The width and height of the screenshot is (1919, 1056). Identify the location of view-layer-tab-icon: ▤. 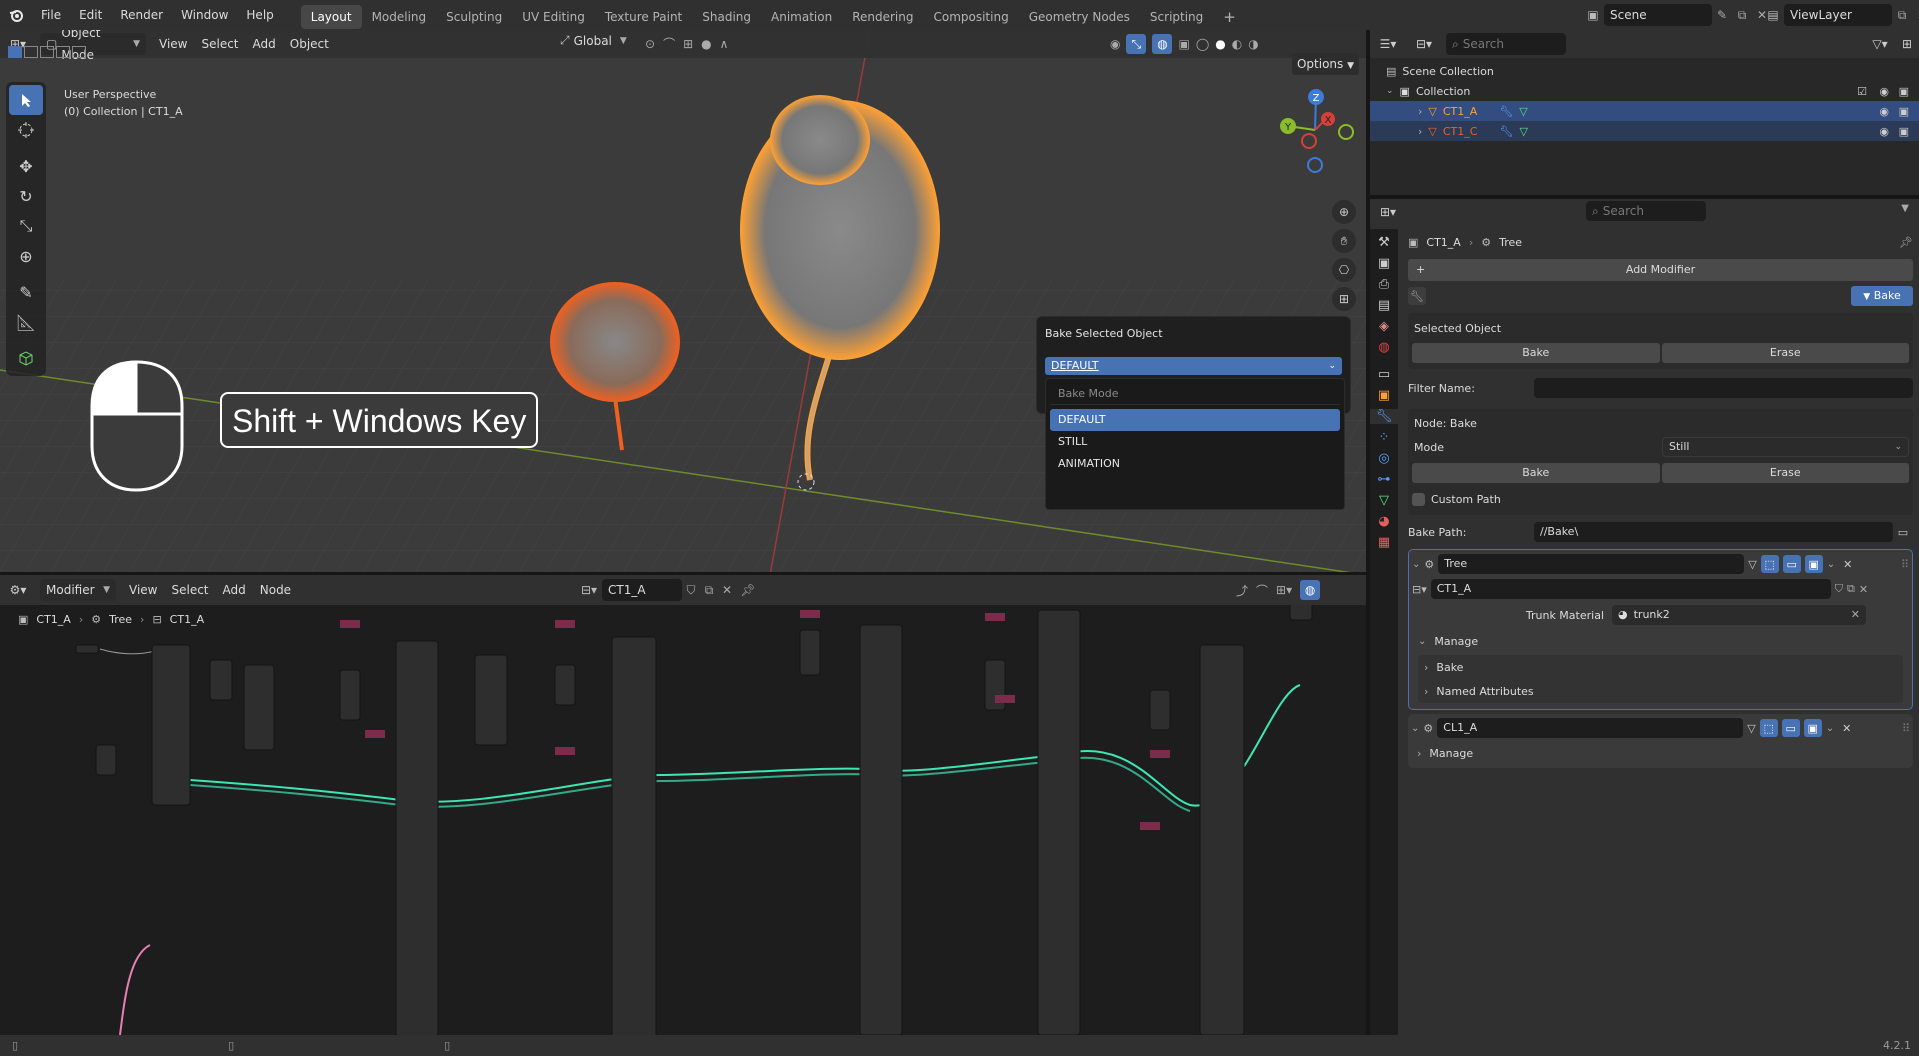
(1384, 305).